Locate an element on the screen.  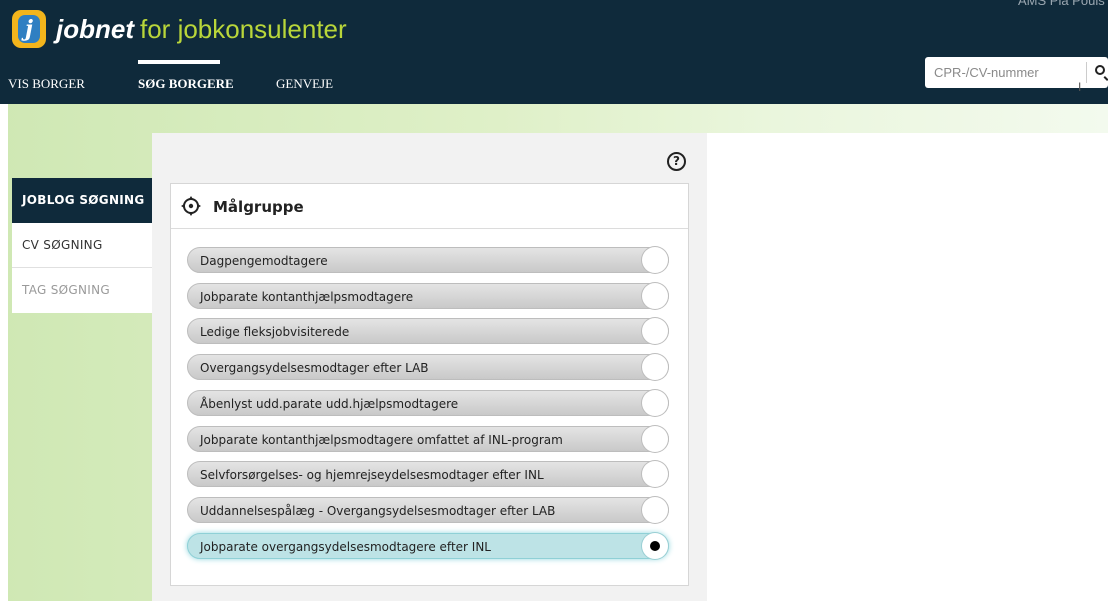
logo-letter: j is located at coordinates (29, 29).